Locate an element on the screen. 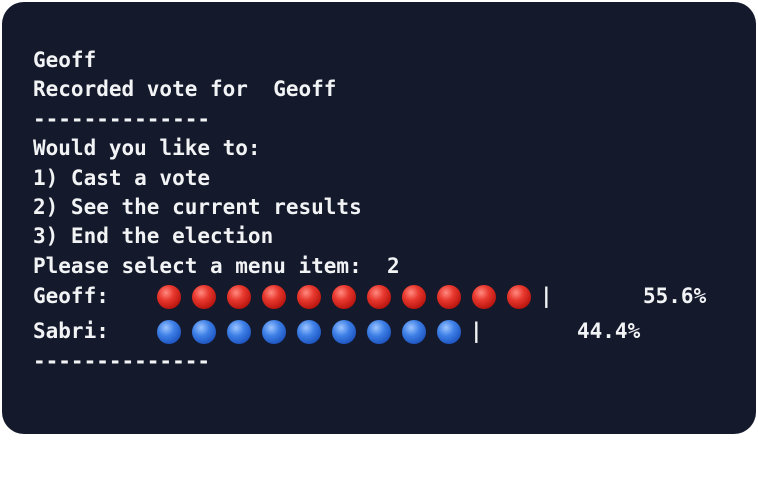  menu-option-see-results: 2) See the current results is located at coordinates (197, 206).